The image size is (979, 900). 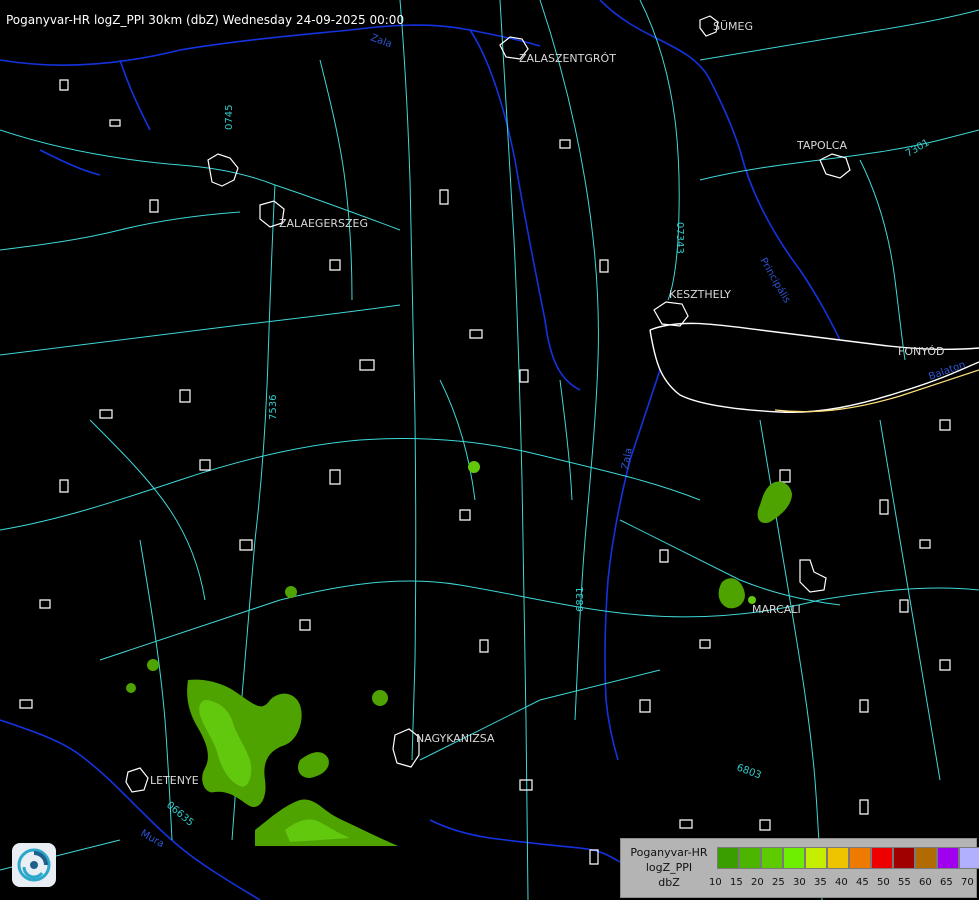 I want to click on legend-tick: 65, so click(x=946, y=882).